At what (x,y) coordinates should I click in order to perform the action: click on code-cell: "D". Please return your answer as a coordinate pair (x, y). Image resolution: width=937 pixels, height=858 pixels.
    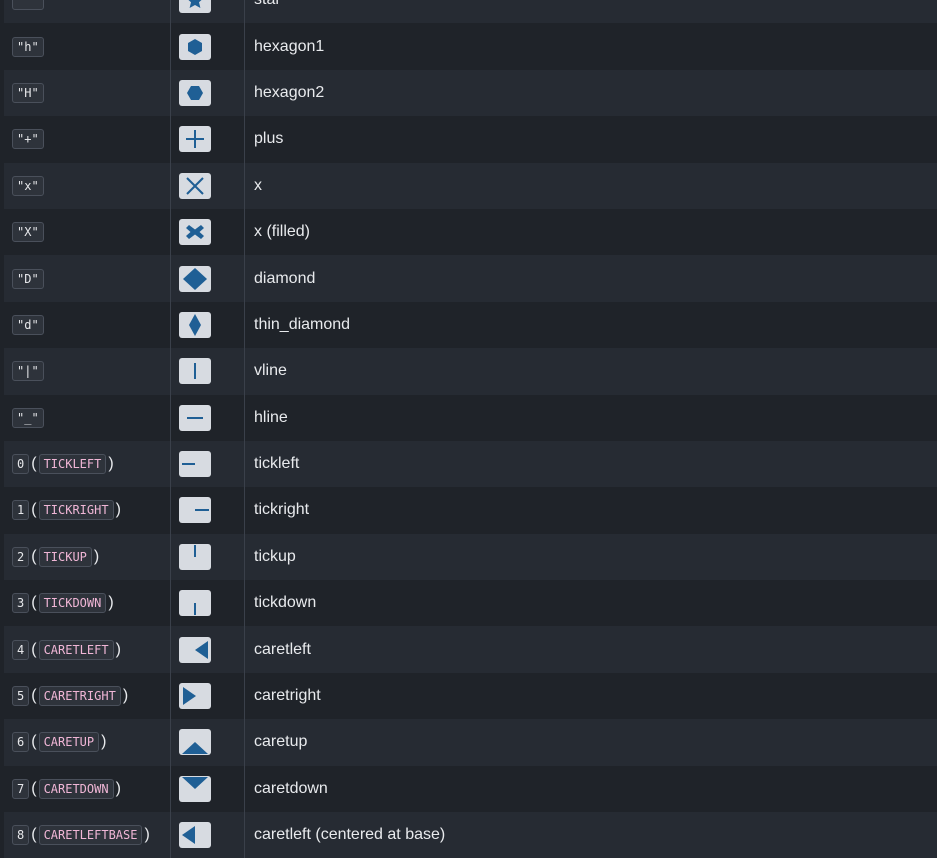
    Looking at the image, I should click on (87, 278).